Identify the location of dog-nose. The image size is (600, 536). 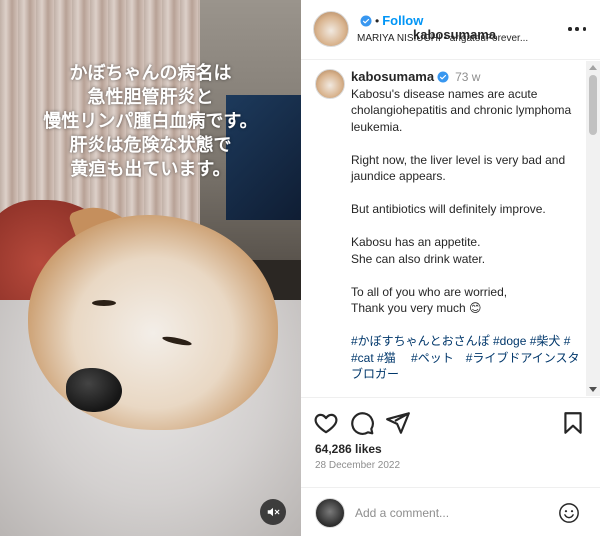
(94, 390).